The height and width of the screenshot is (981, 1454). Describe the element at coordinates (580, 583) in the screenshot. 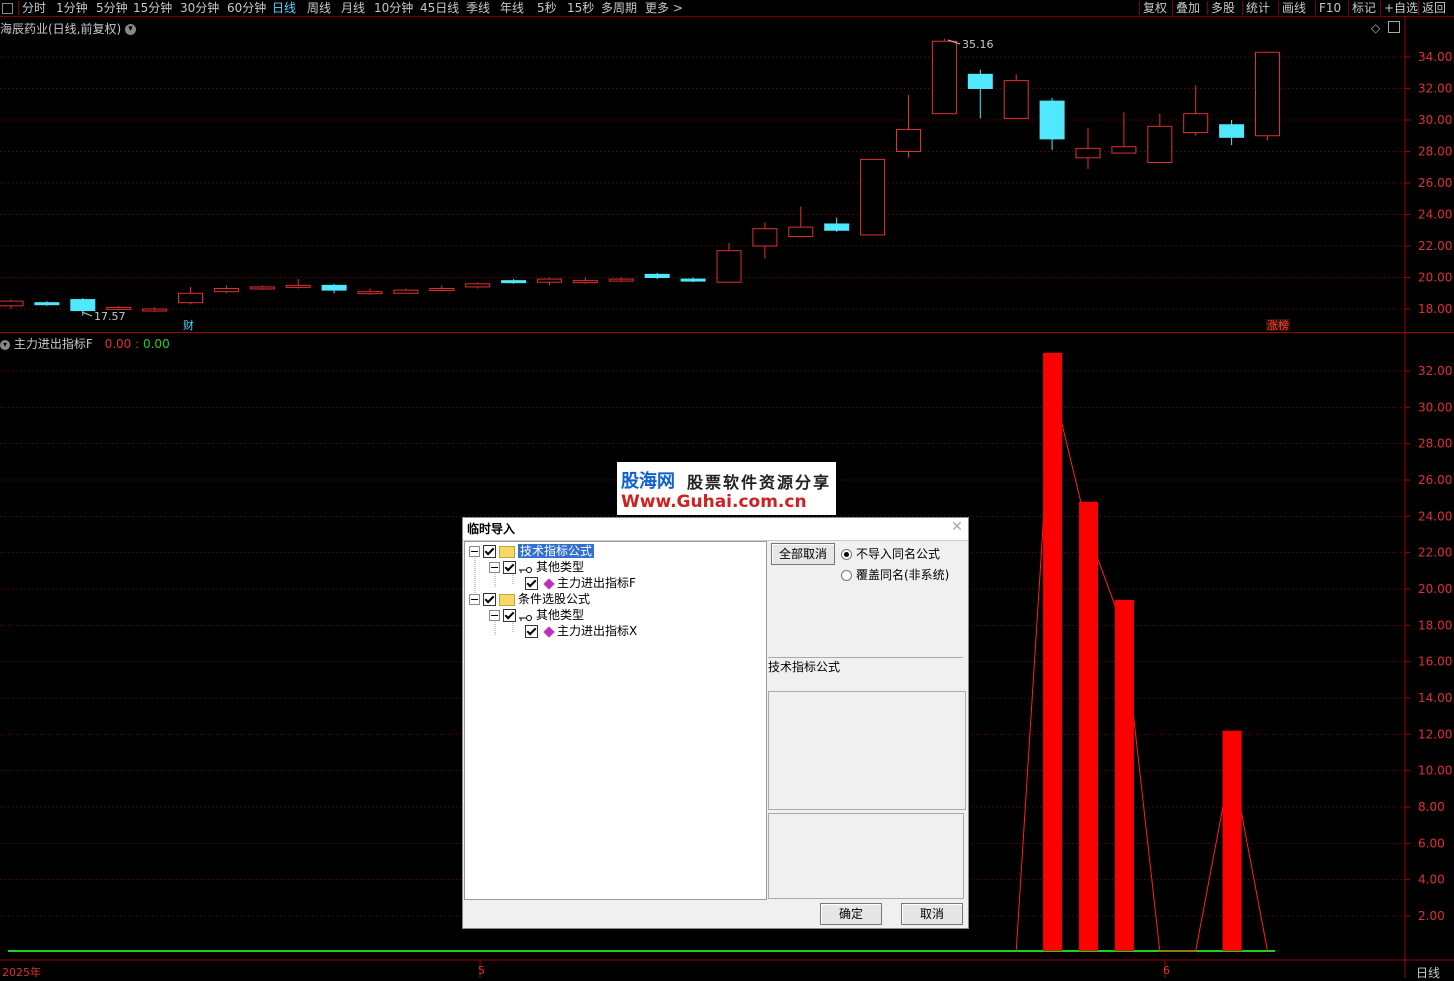

I see `tree-item-formula-f: 主力进出指标F` at that location.